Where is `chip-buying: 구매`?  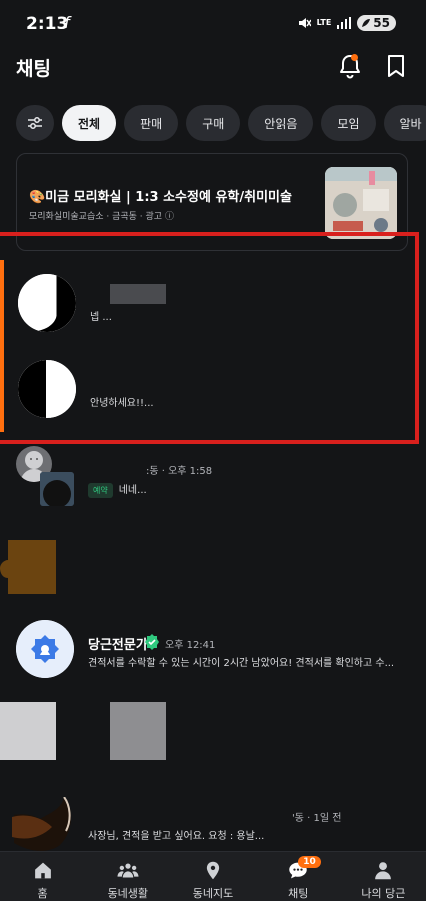 chip-buying: 구매 is located at coordinates (213, 123).